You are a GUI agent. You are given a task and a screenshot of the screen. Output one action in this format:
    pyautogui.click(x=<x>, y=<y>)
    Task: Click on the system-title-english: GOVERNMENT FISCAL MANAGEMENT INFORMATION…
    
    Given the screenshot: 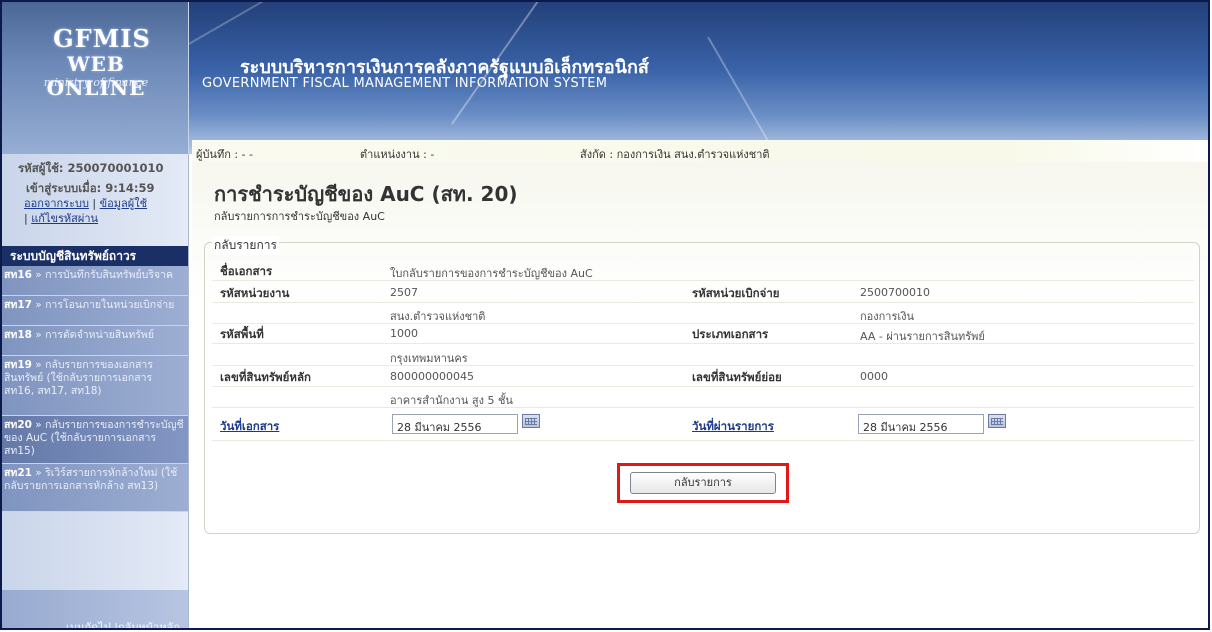 What is the action you would take?
    pyautogui.click(x=405, y=83)
    